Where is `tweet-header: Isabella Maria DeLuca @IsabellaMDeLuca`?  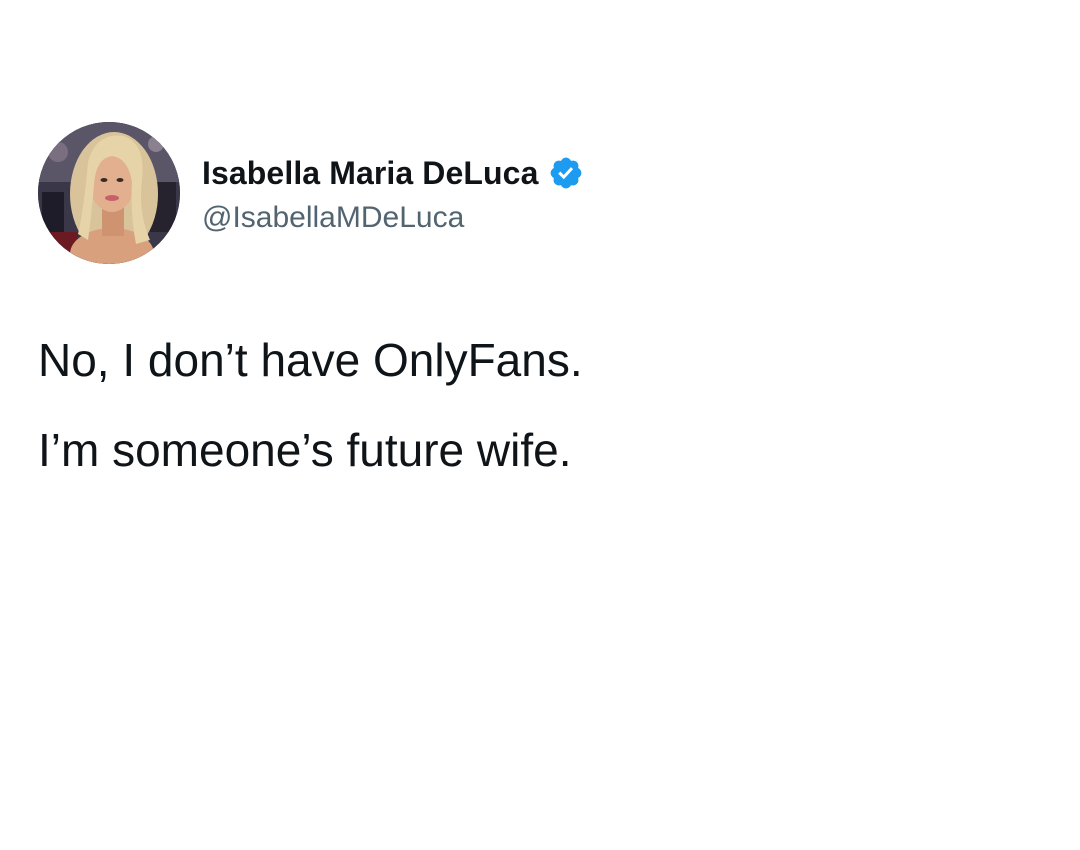 tweet-header: Isabella Maria DeLuca @IsabellaMDeLuca is located at coordinates (311, 193).